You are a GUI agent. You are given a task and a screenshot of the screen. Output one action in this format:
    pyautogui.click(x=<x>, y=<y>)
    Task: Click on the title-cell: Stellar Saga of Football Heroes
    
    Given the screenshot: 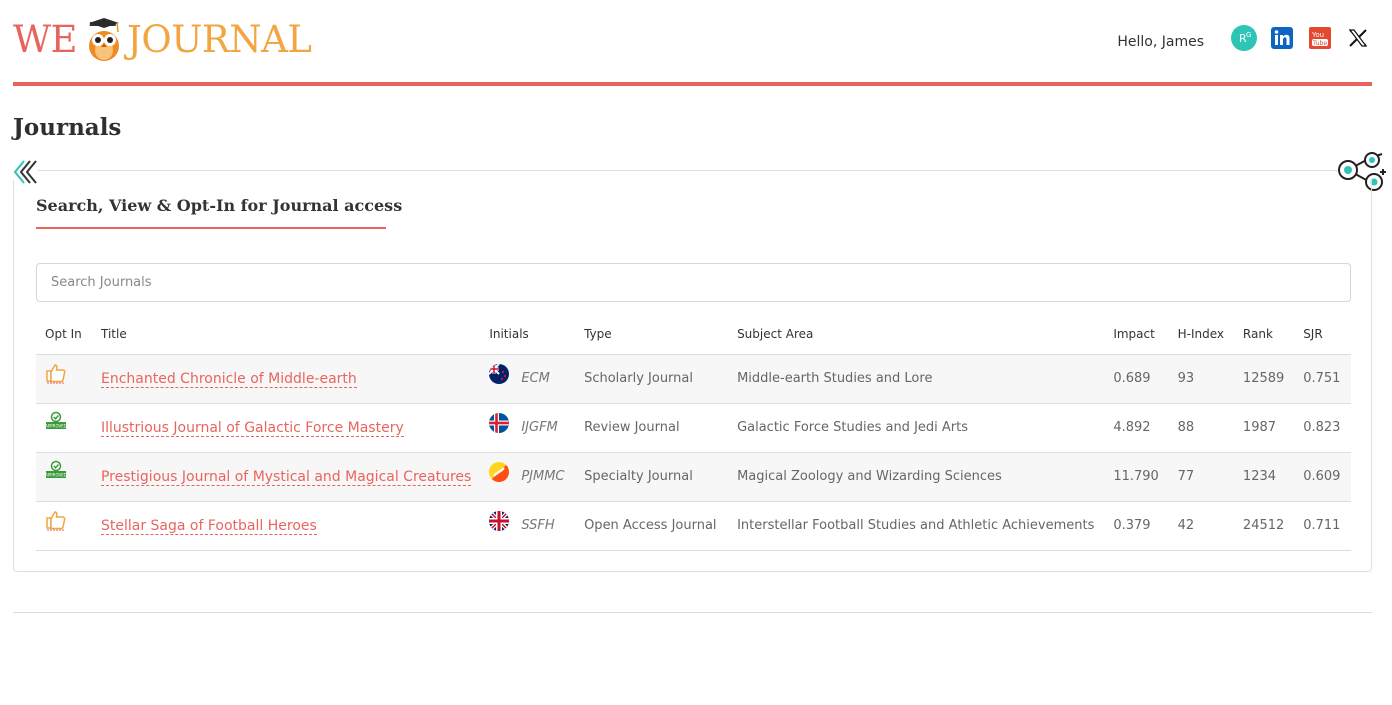 What is the action you would take?
    pyautogui.click(x=286, y=526)
    